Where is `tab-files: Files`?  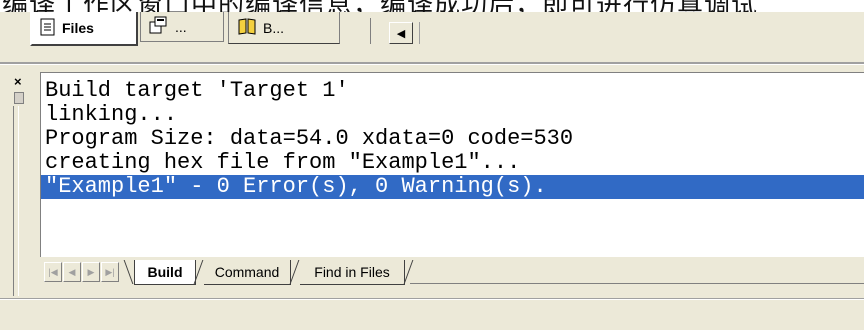 tab-files: Files is located at coordinates (84, 29).